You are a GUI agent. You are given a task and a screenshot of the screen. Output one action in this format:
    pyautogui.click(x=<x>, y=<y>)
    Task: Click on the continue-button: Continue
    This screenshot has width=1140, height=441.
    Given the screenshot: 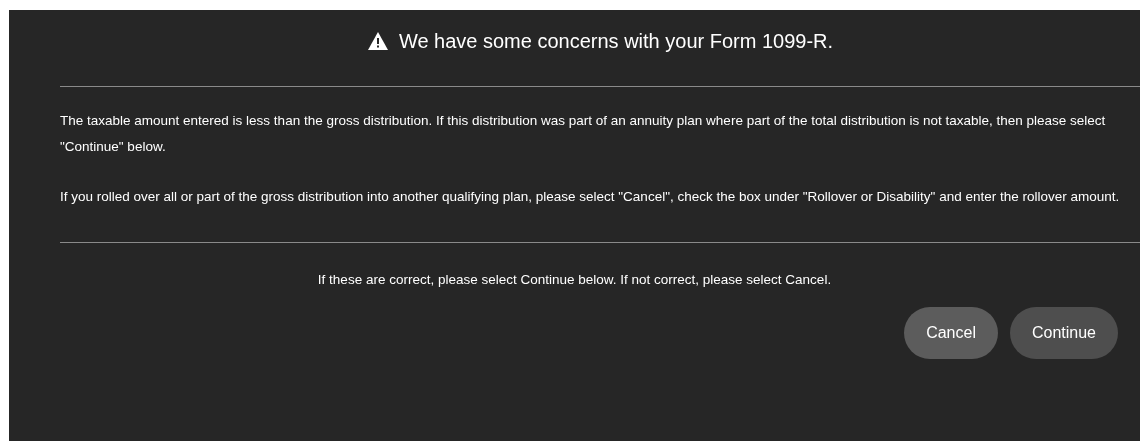 What is the action you would take?
    pyautogui.click(x=1063, y=333)
    